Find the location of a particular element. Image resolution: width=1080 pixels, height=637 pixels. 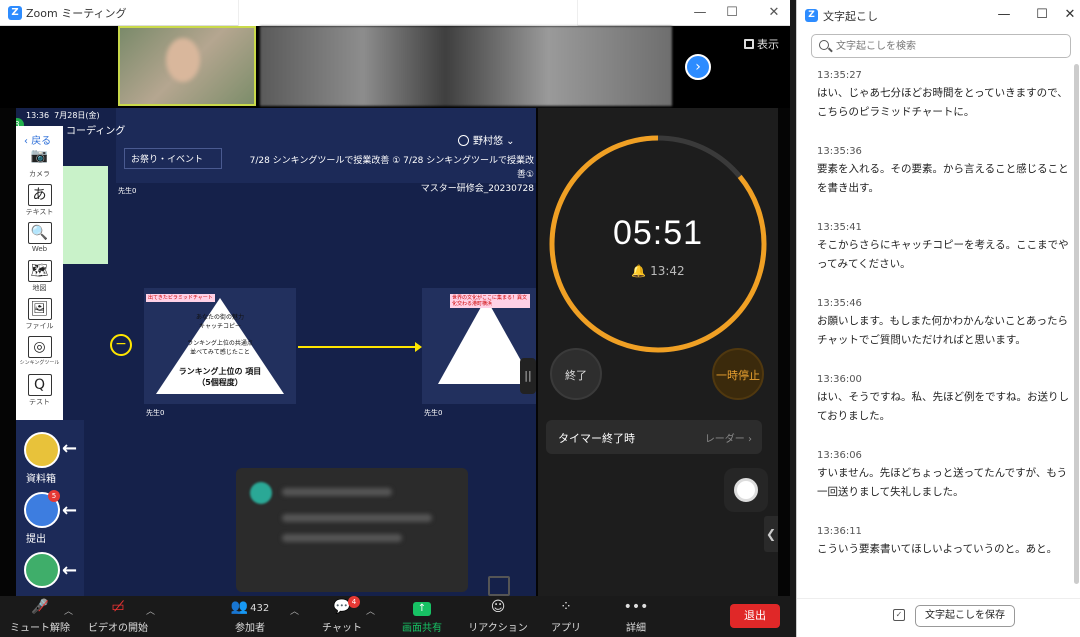

transcript-footer: ✓ 文字起こしを保存 is located at coordinates (938, 617).